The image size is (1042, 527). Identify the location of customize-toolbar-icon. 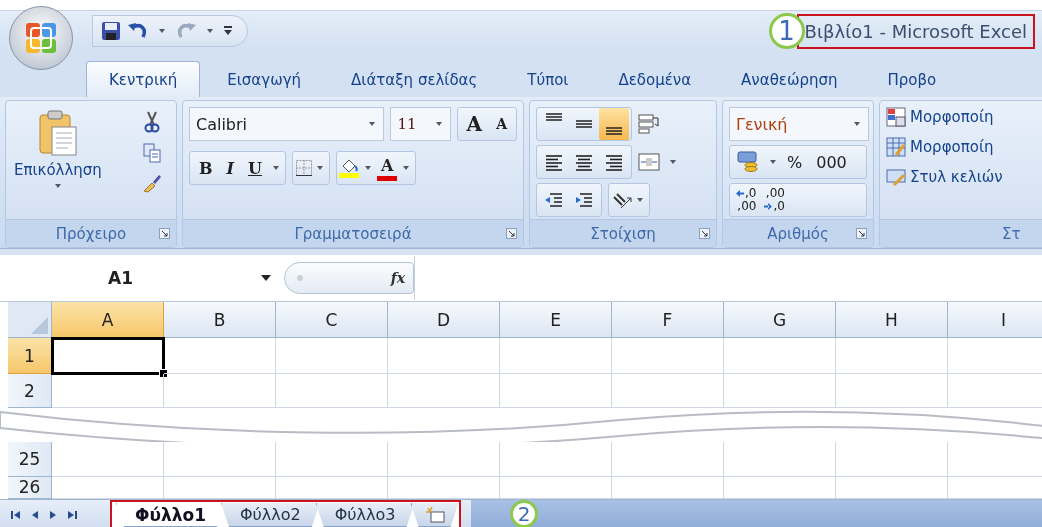
(228, 31).